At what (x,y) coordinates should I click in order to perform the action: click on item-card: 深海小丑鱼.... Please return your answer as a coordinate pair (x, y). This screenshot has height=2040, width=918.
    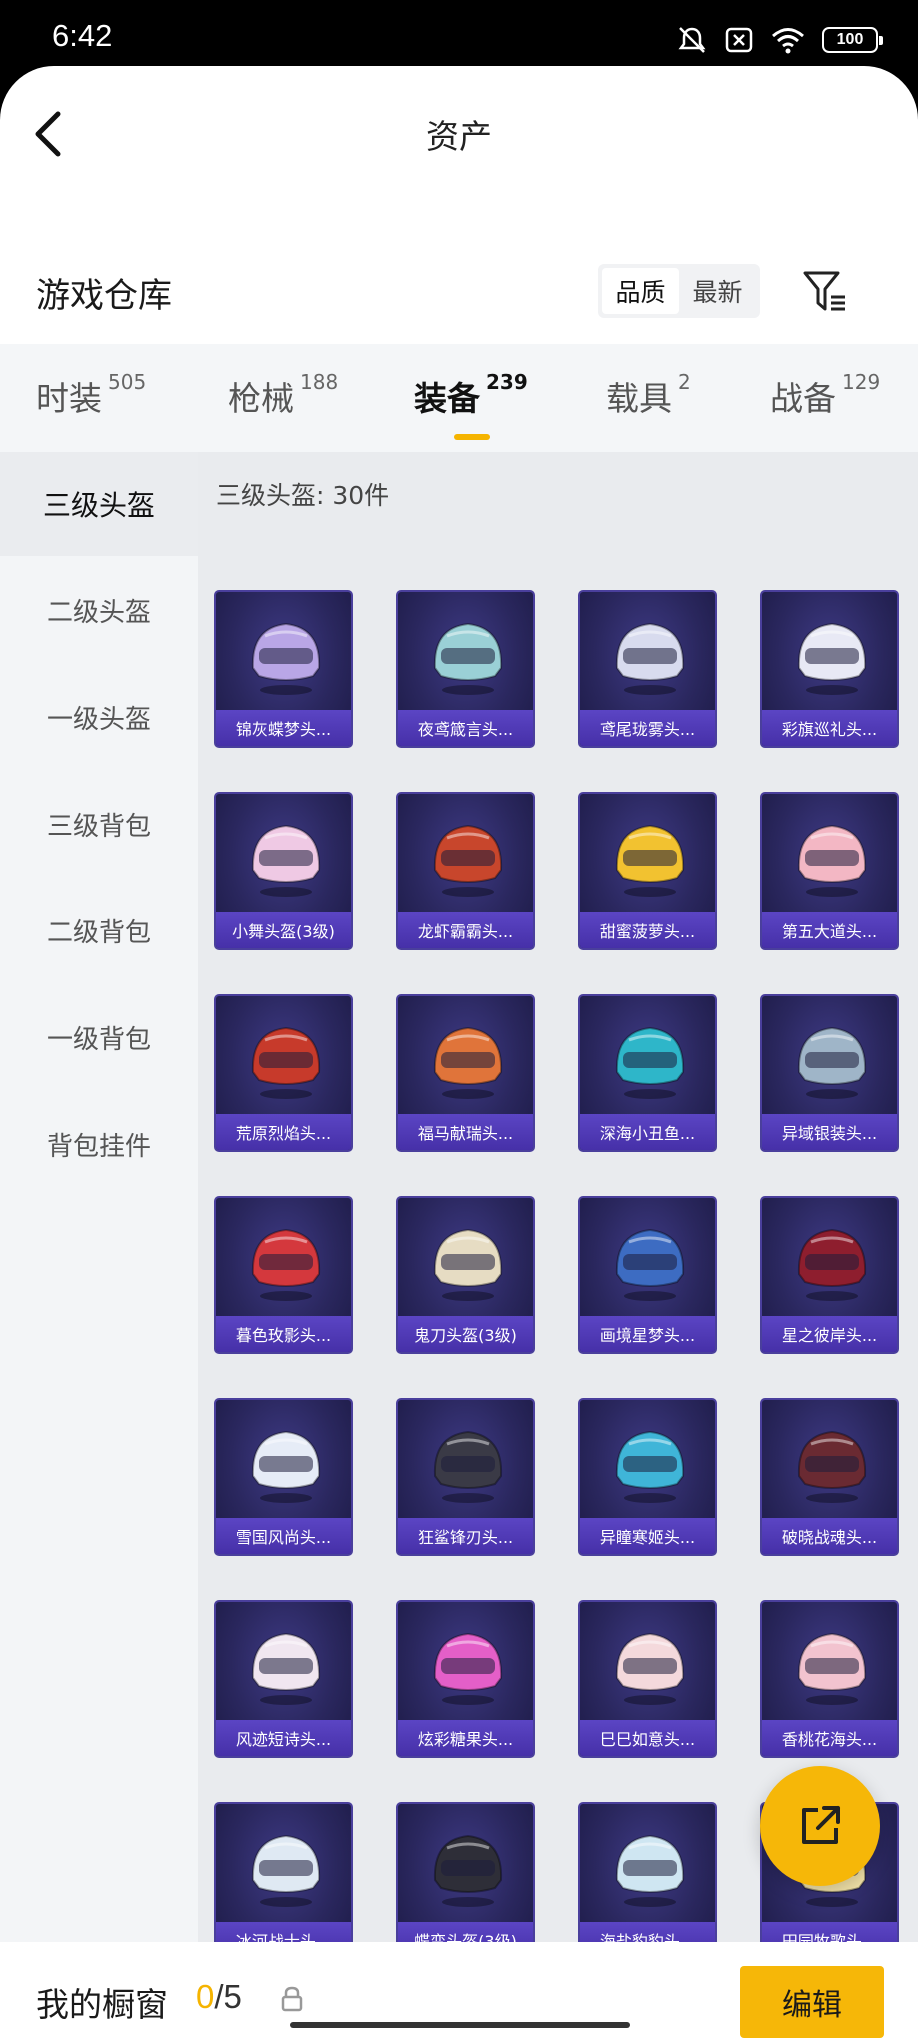
    Looking at the image, I should click on (647, 1073).